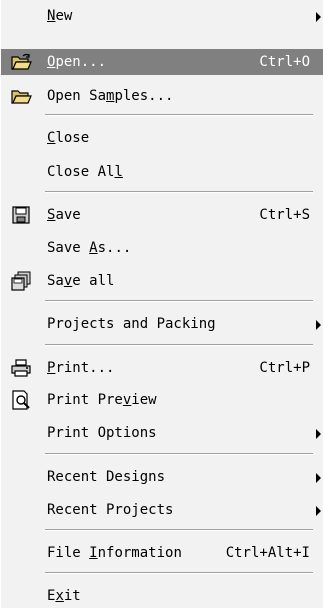  I want to click on menu-item-label: Recent Designs, so click(106, 477).